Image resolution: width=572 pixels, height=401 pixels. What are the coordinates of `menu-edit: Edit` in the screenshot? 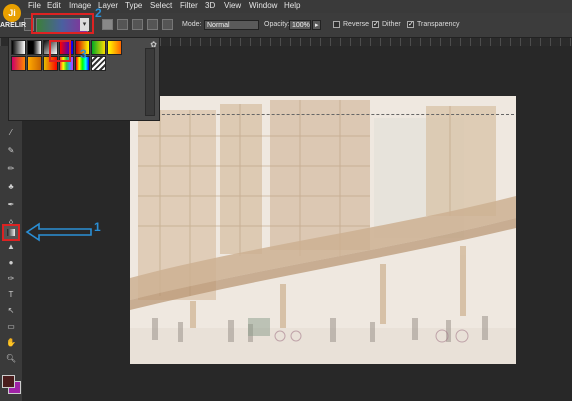 It's located at (54, 5).